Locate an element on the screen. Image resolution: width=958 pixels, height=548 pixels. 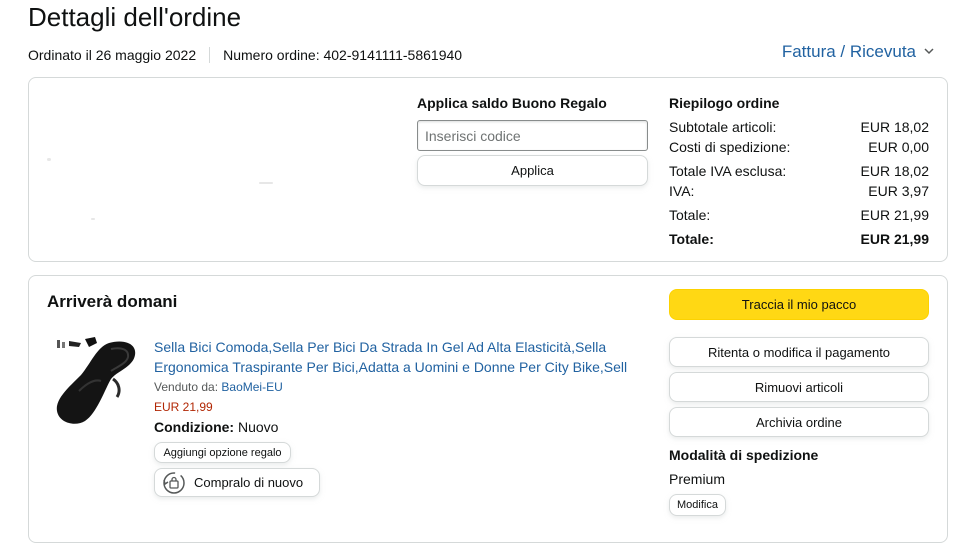
invoice-dropdown: Fattura / Ricevuta is located at coordinates (858, 52).